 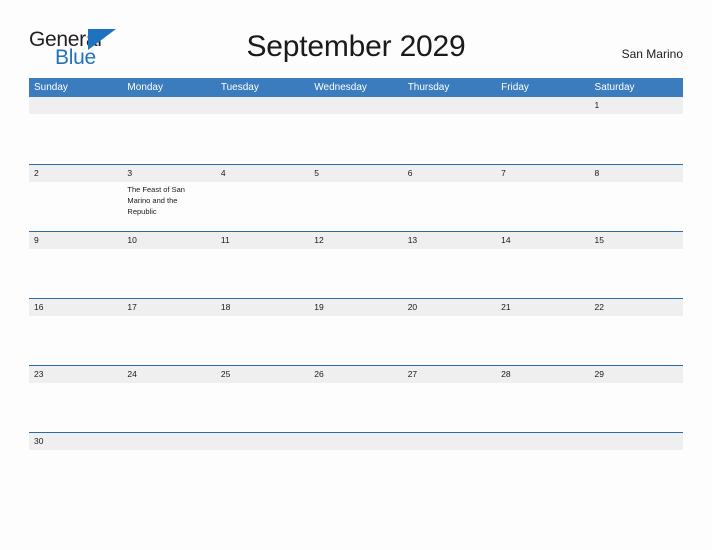 I want to click on day-number: 29, so click(x=636, y=374).